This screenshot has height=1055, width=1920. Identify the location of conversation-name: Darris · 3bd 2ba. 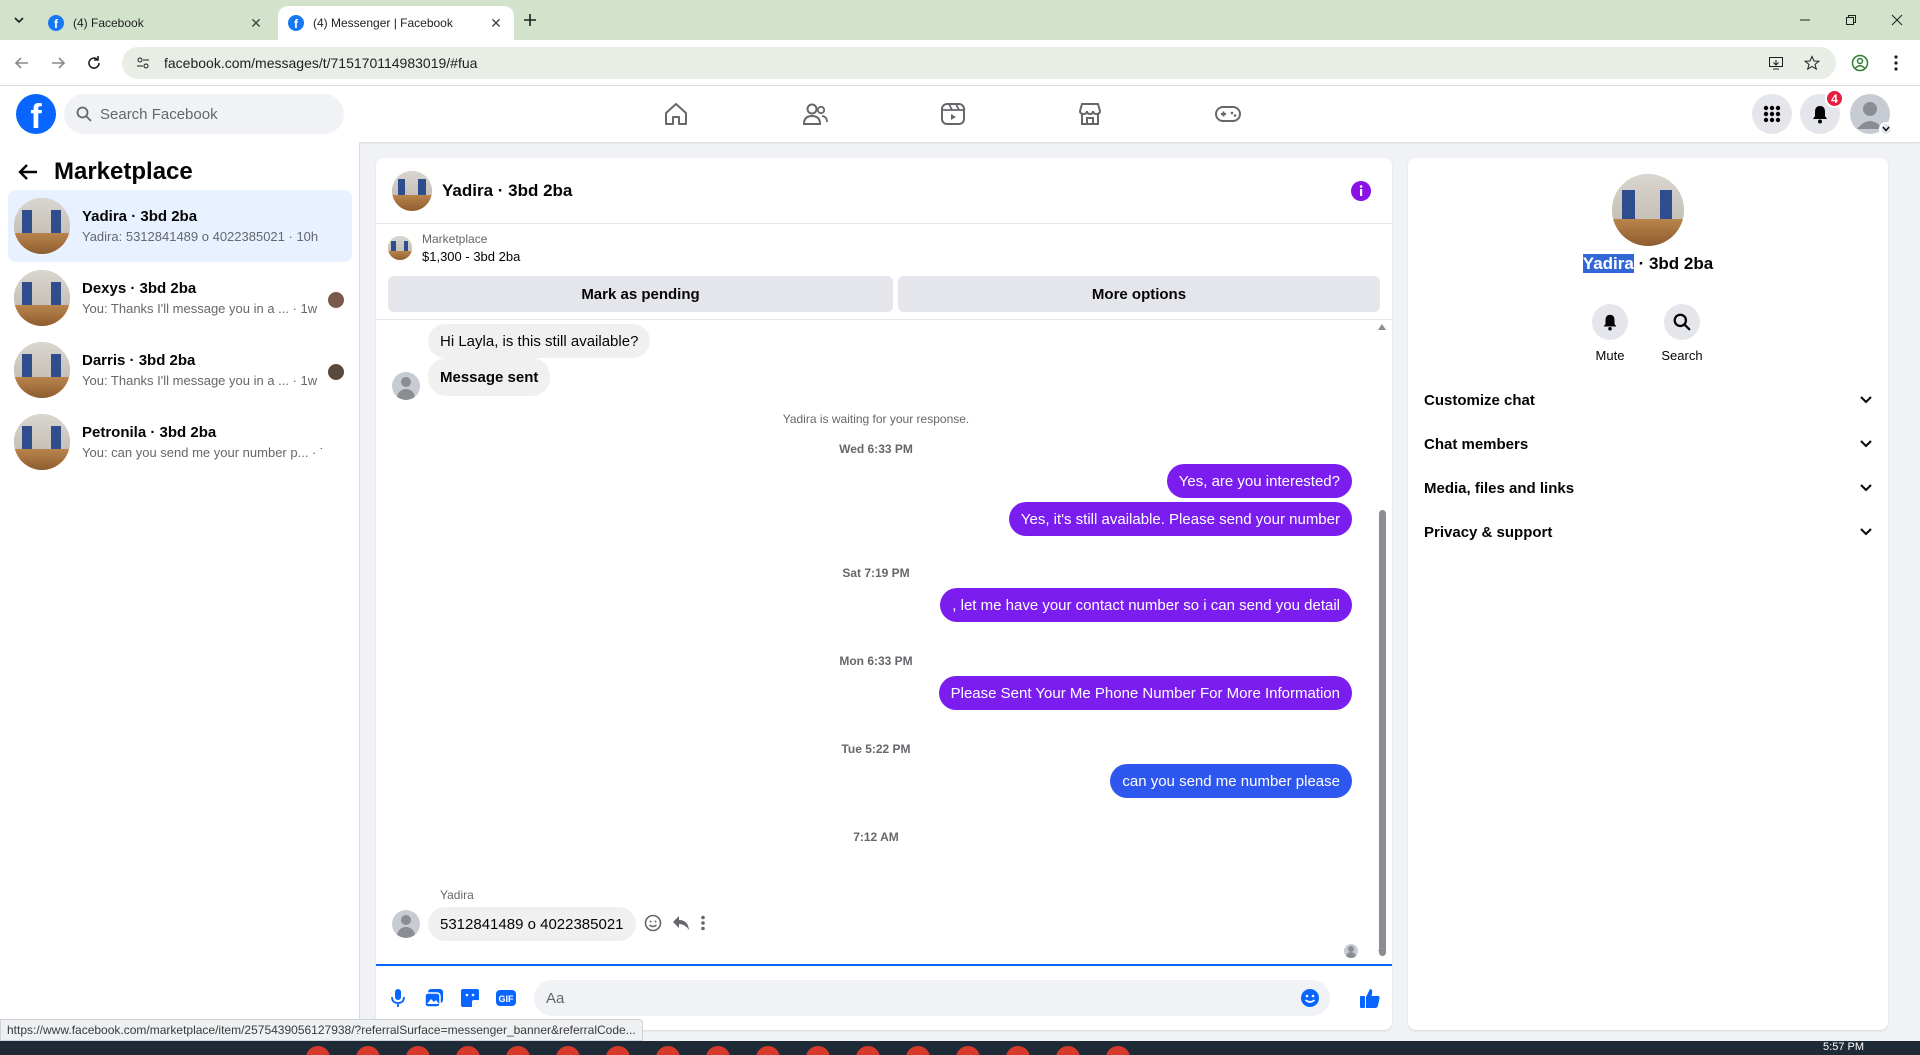
(139, 360).